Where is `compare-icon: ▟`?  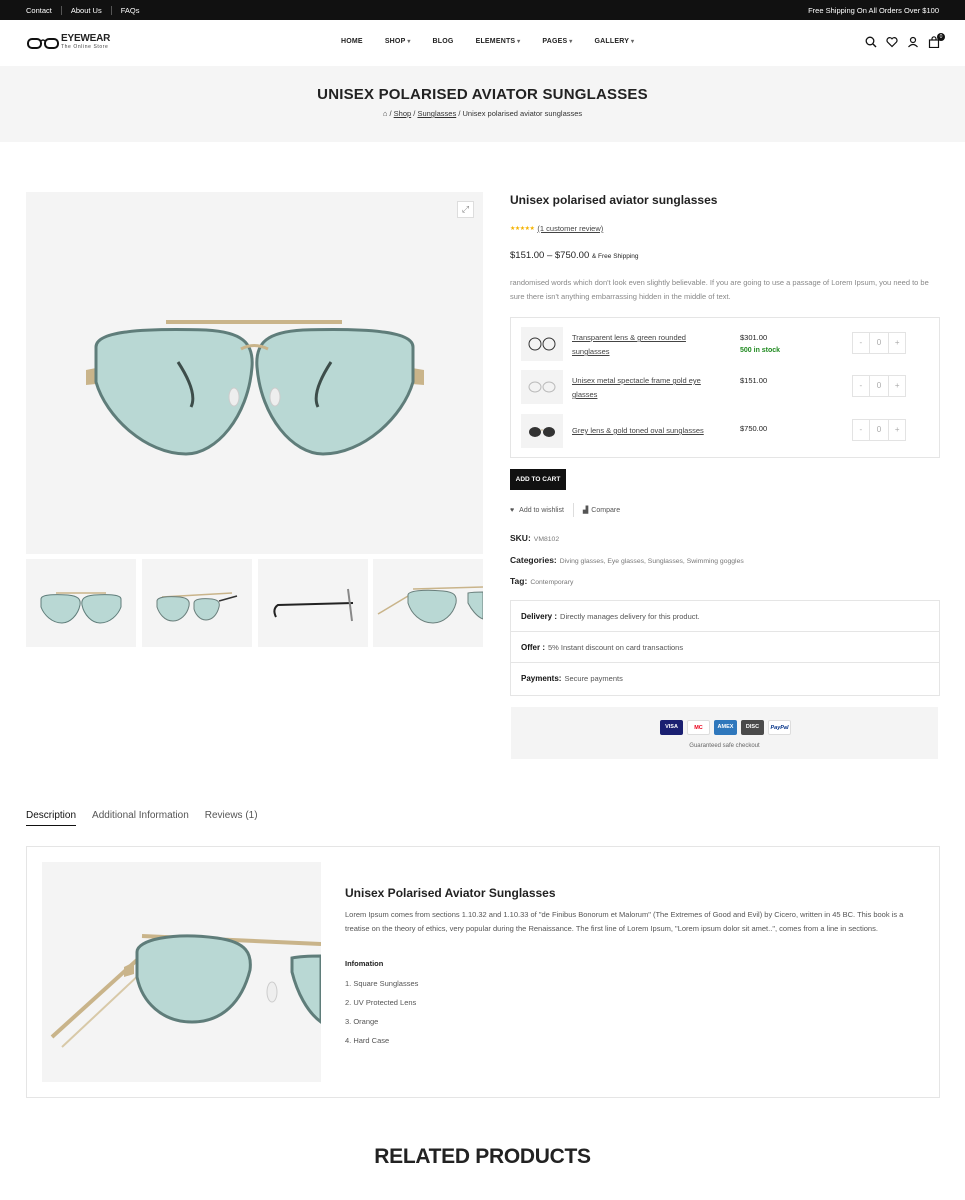
compare-icon: ▟ is located at coordinates (585, 510).